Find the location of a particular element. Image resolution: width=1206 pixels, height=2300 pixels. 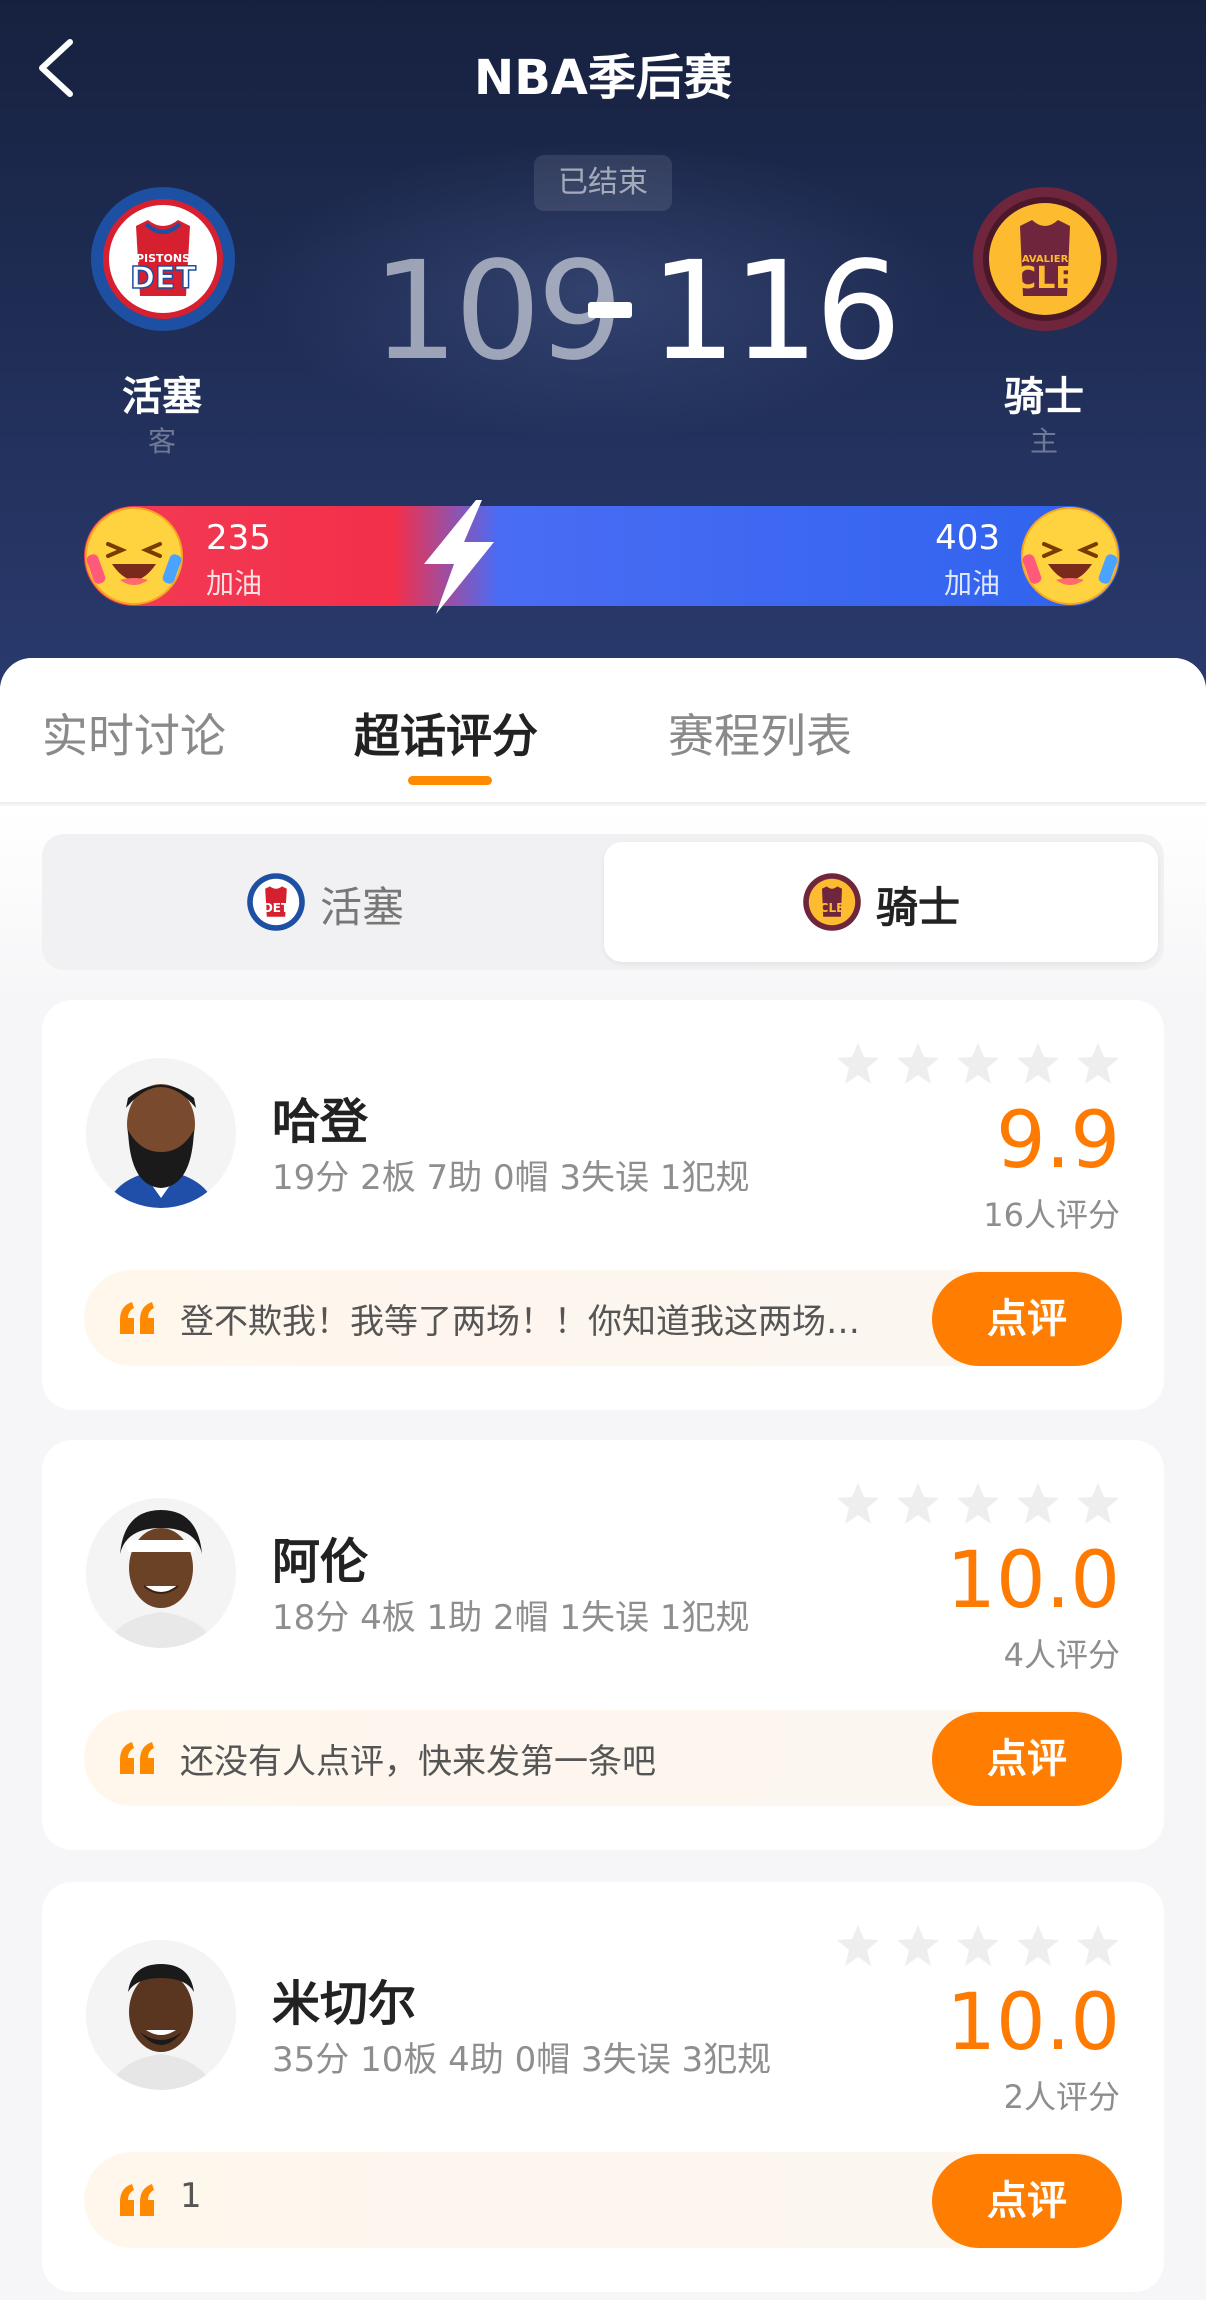

active-tab-indicator is located at coordinates (450, 780).